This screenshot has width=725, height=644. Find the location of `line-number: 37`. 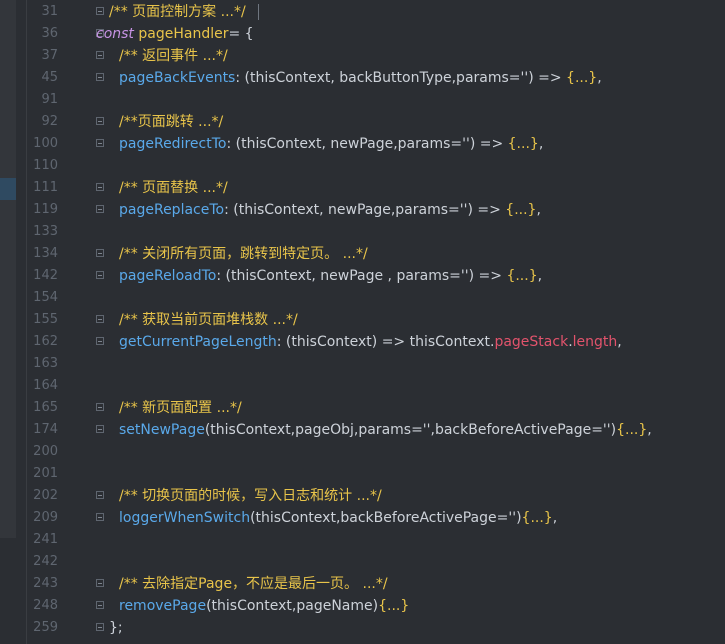

line-number: 37 is located at coordinates (49, 55).